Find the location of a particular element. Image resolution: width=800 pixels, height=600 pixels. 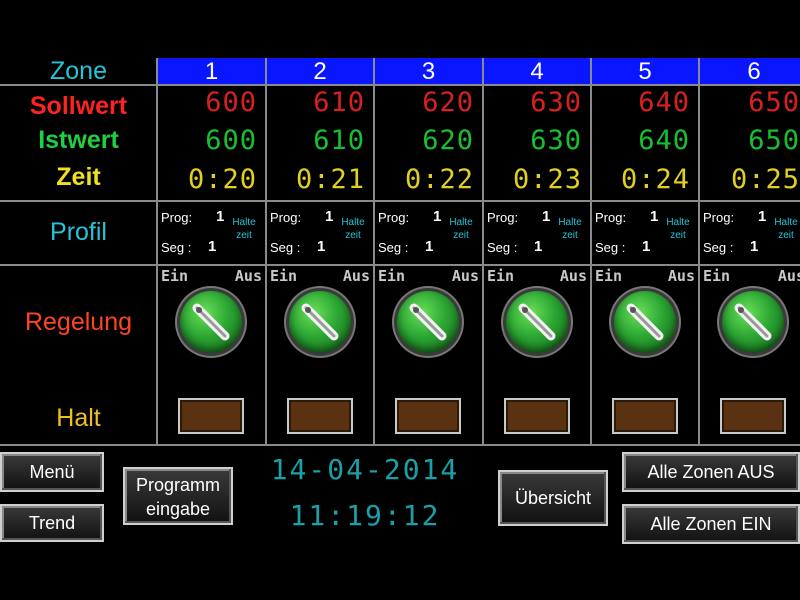

zeit-value: 0:22 is located at coordinates (439, 179).